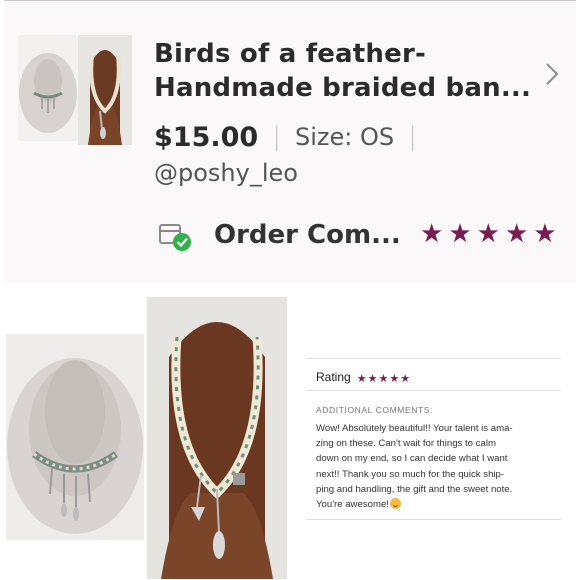 This screenshot has width=580, height=580. What do you see at coordinates (352, 505) in the screenshot?
I see `comment-line-text: You're awesome!` at bounding box center [352, 505].